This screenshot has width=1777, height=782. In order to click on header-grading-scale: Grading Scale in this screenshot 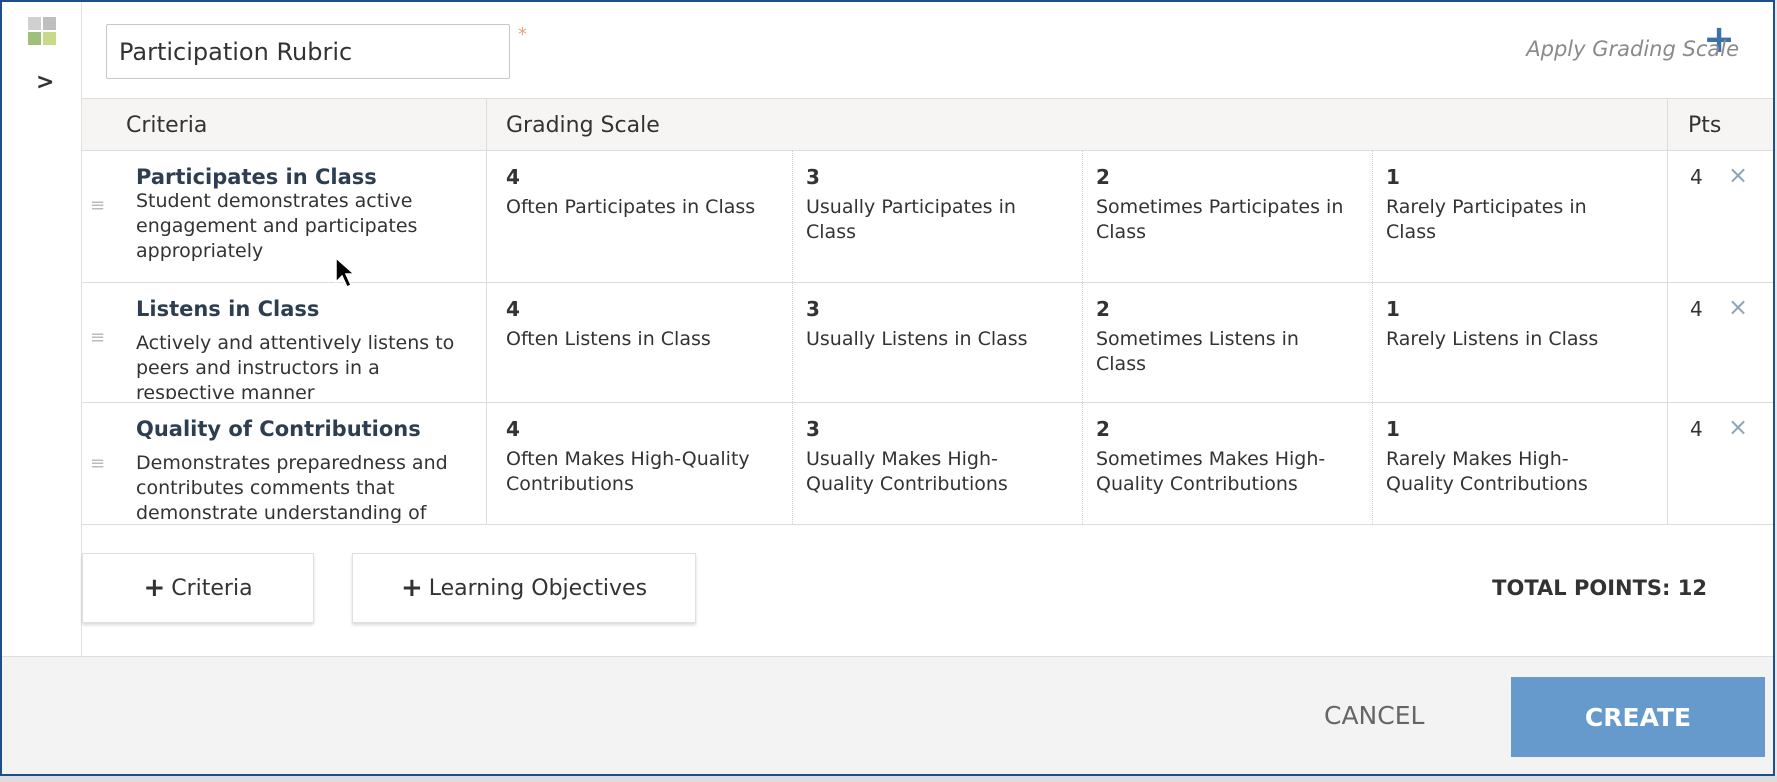, I will do `click(583, 125)`.